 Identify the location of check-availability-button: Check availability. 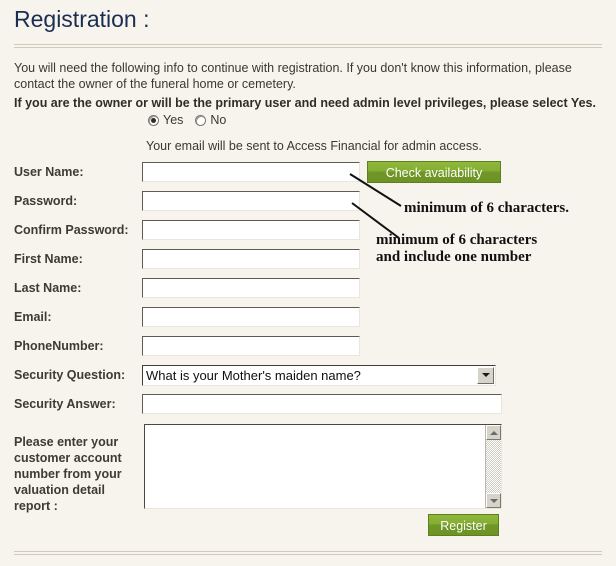
(434, 172).